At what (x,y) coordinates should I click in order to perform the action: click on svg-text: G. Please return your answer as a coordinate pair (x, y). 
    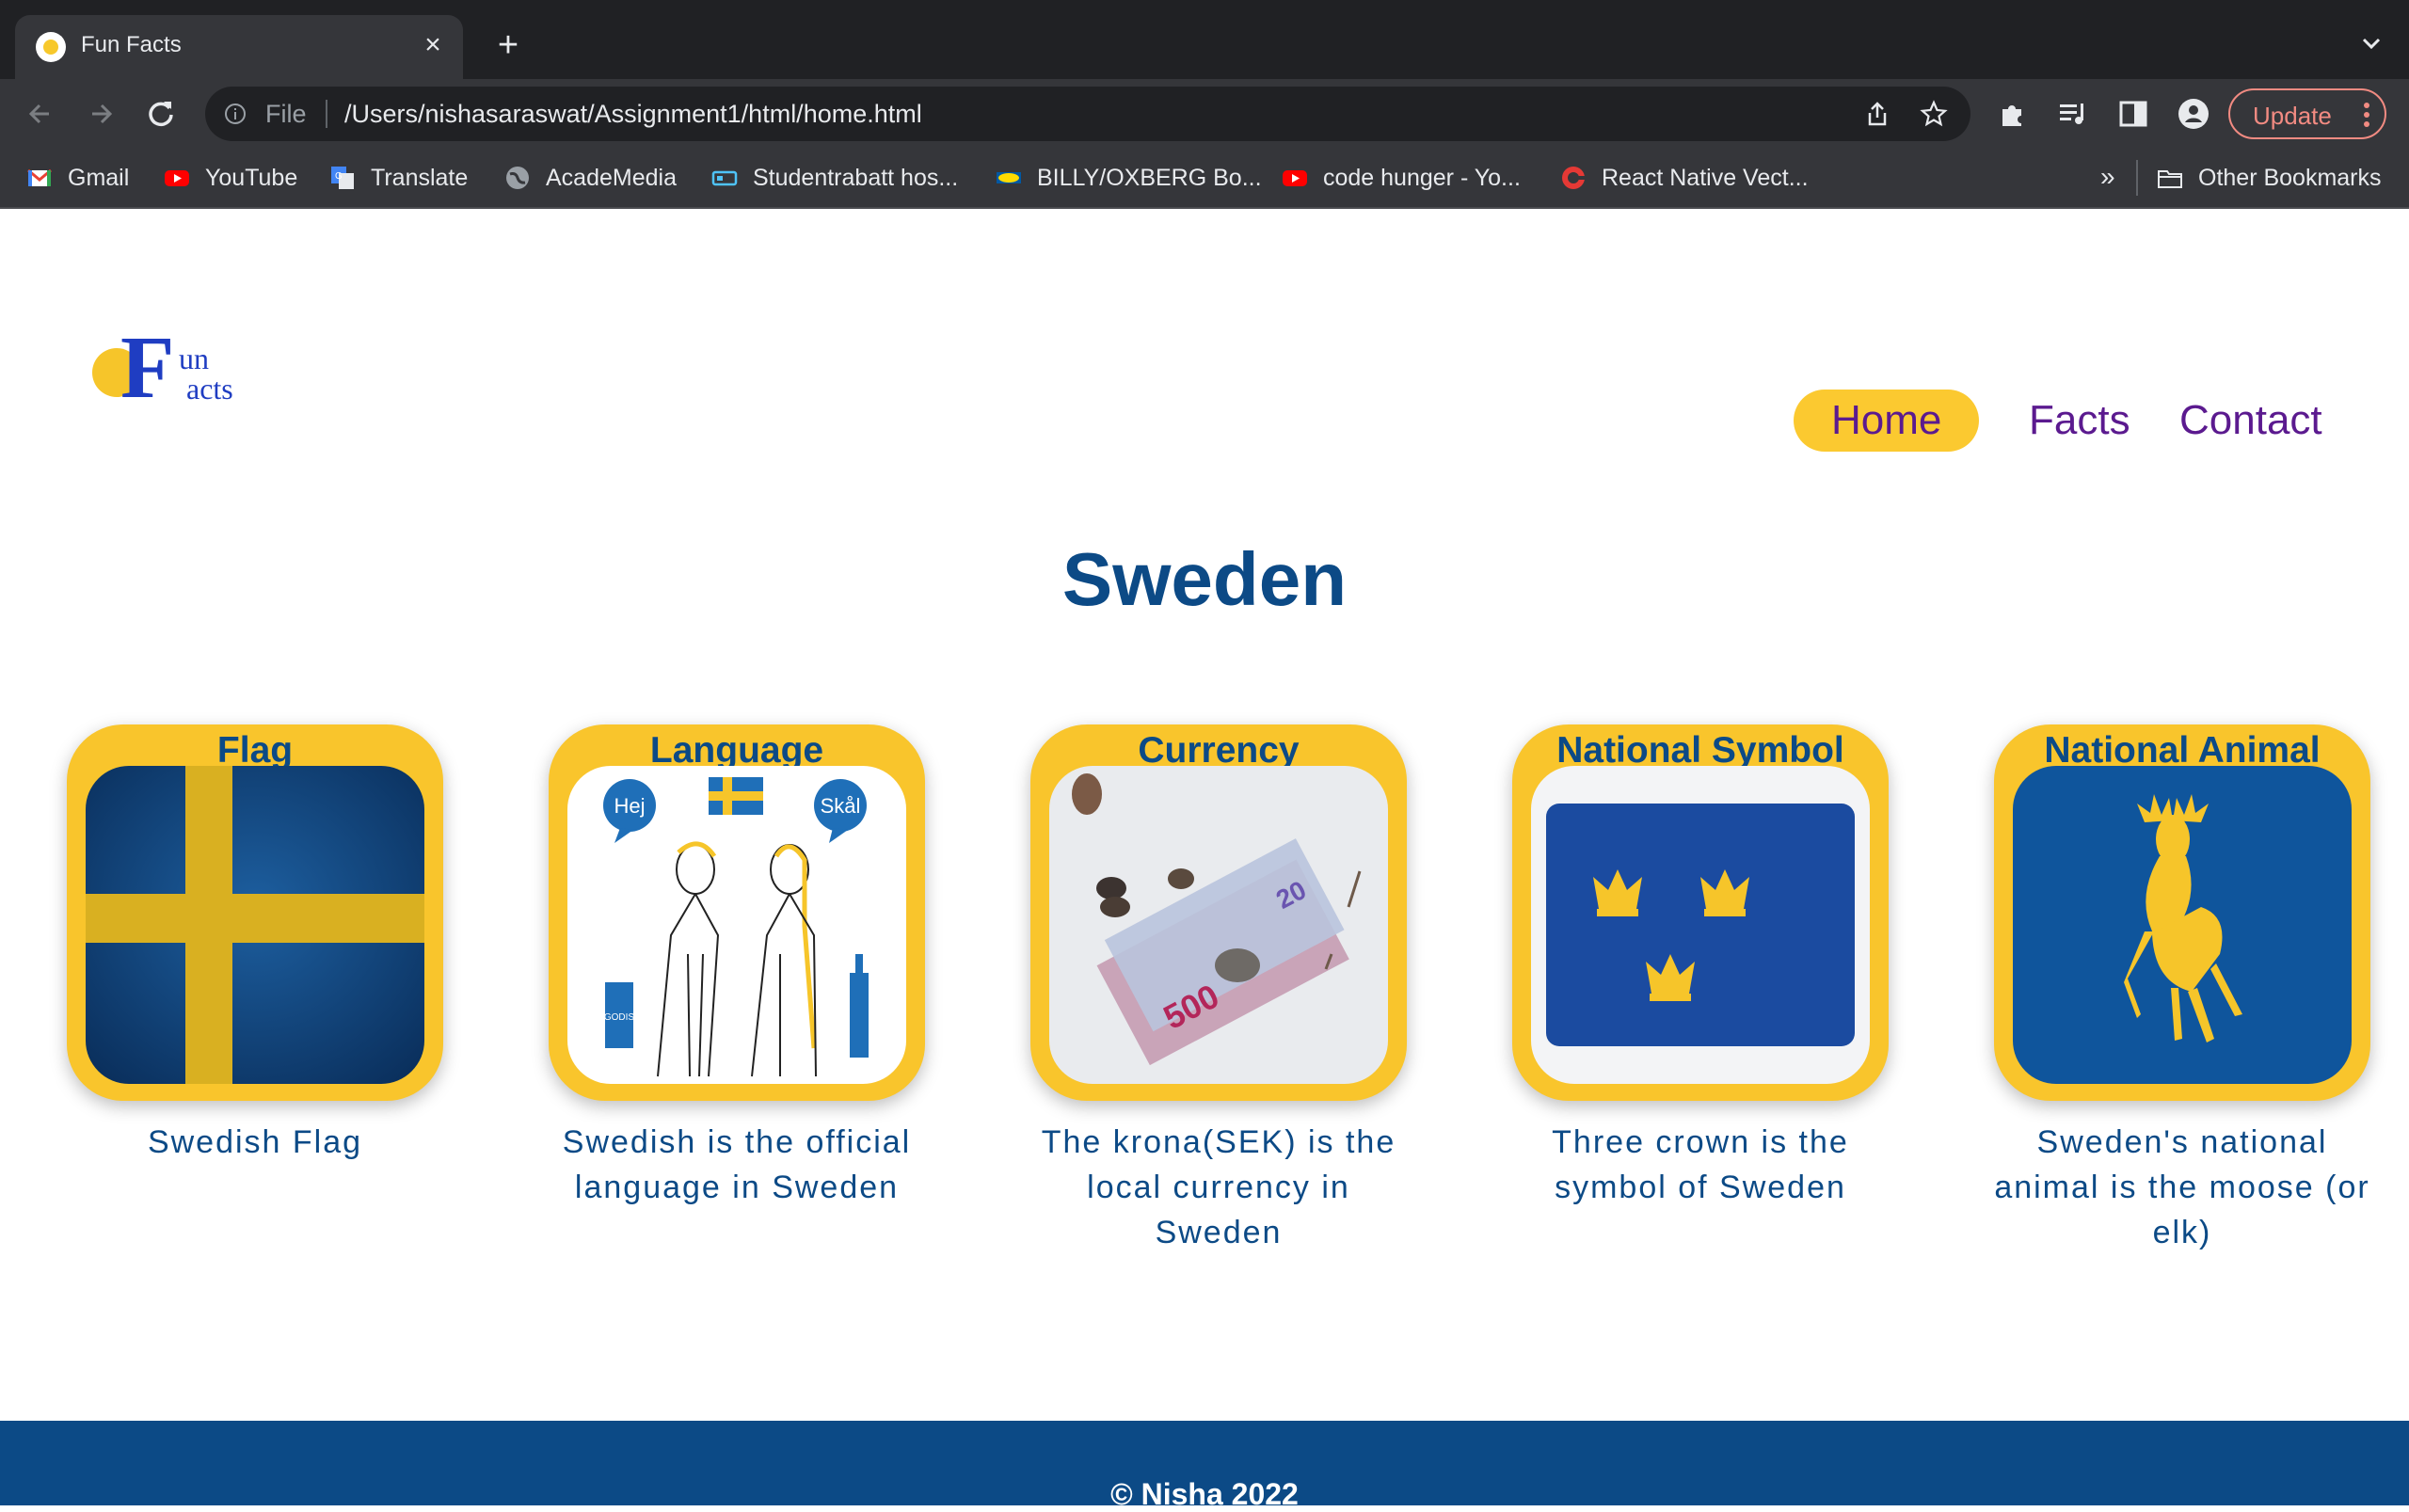
    Looking at the image, I should click on (339, 176).